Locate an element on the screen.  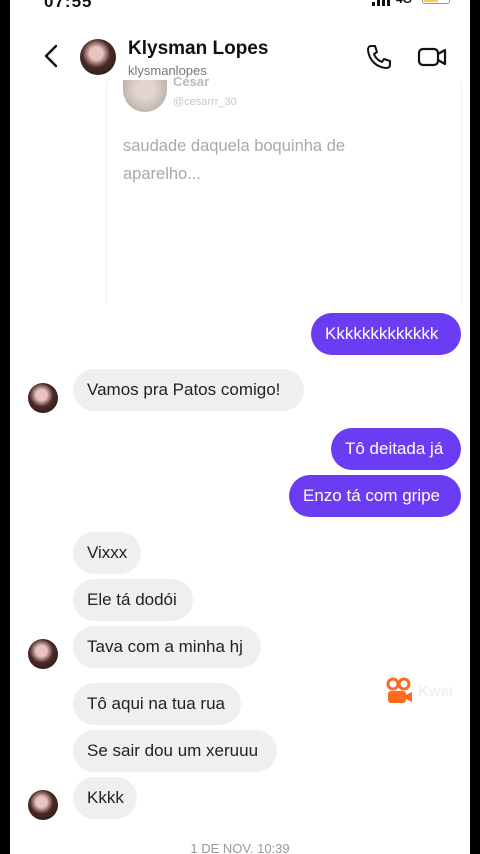
conversation-timestamp: 1 DE NOV. 10:39 is located at coordinates (240, 847).